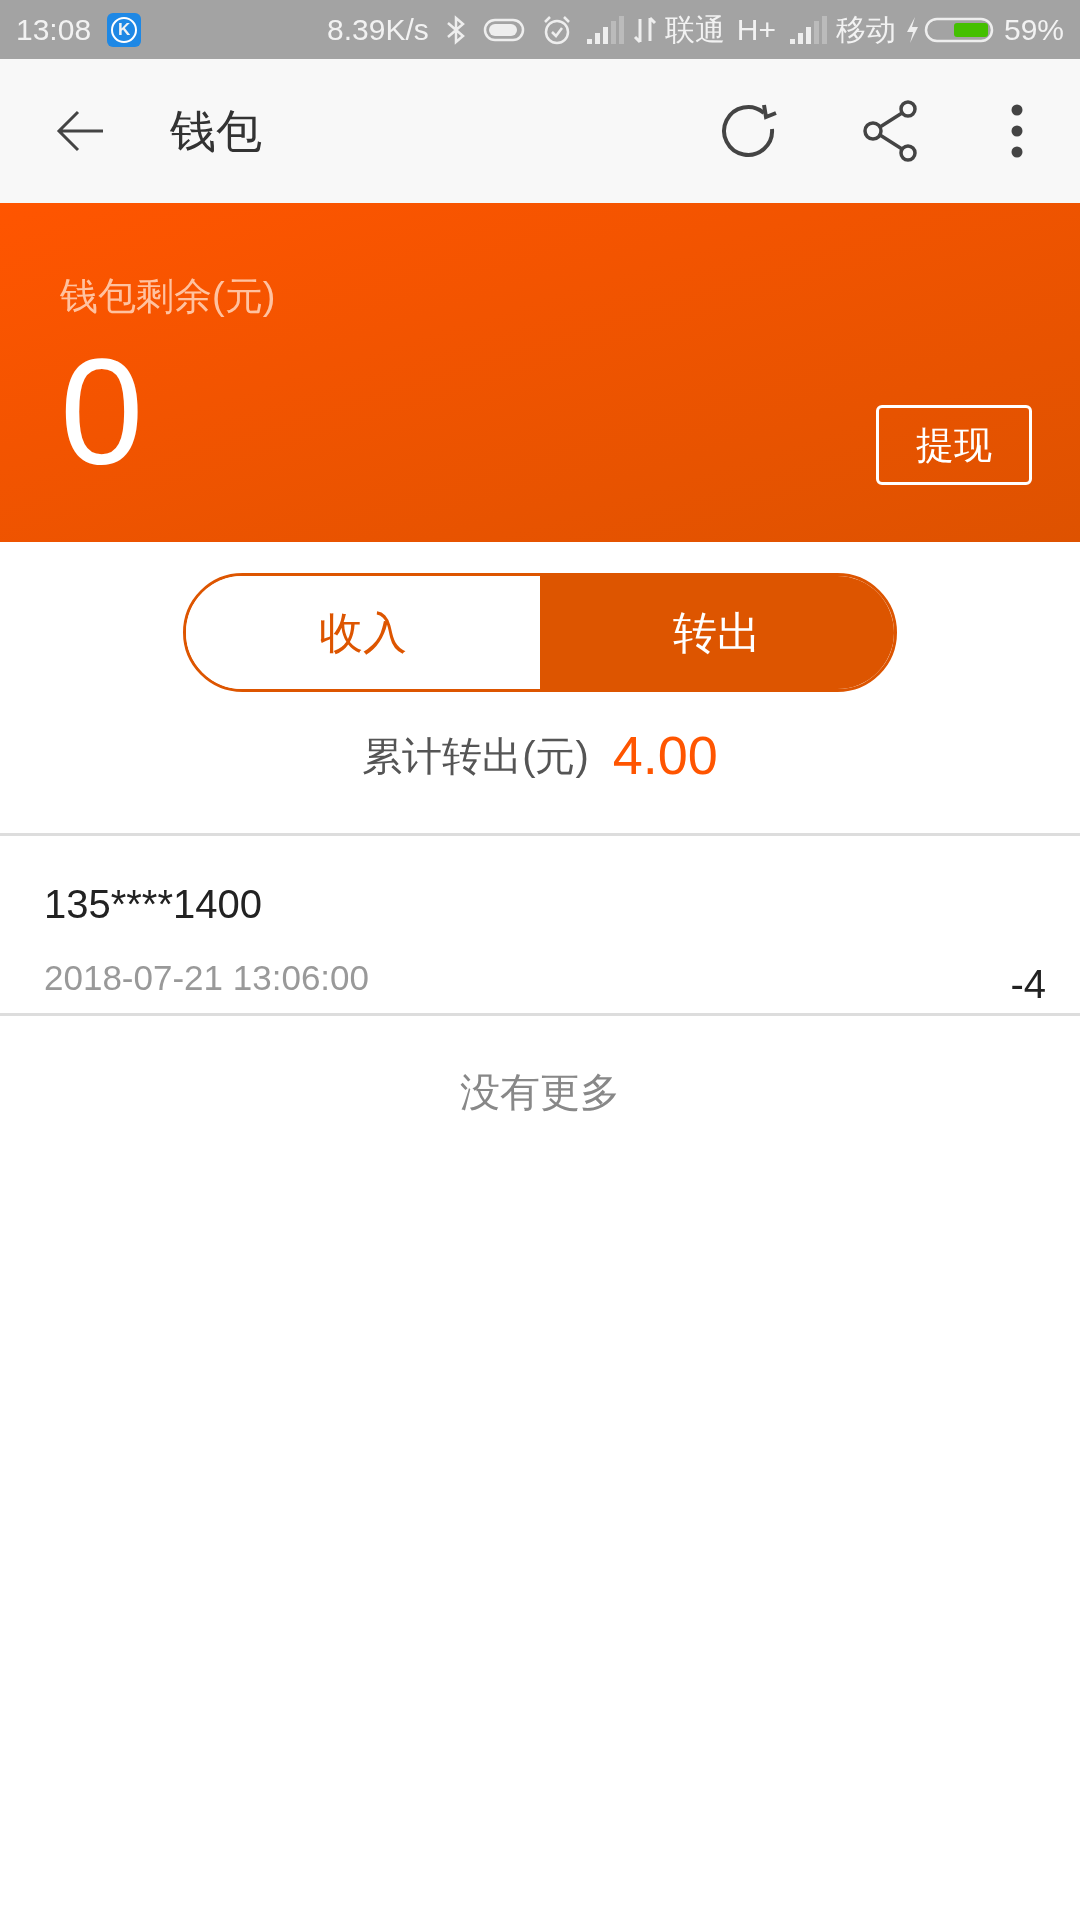  Describe the element at coordinates (865, 30) in the screenshot. I see `carrier-name: 移动` at that location.